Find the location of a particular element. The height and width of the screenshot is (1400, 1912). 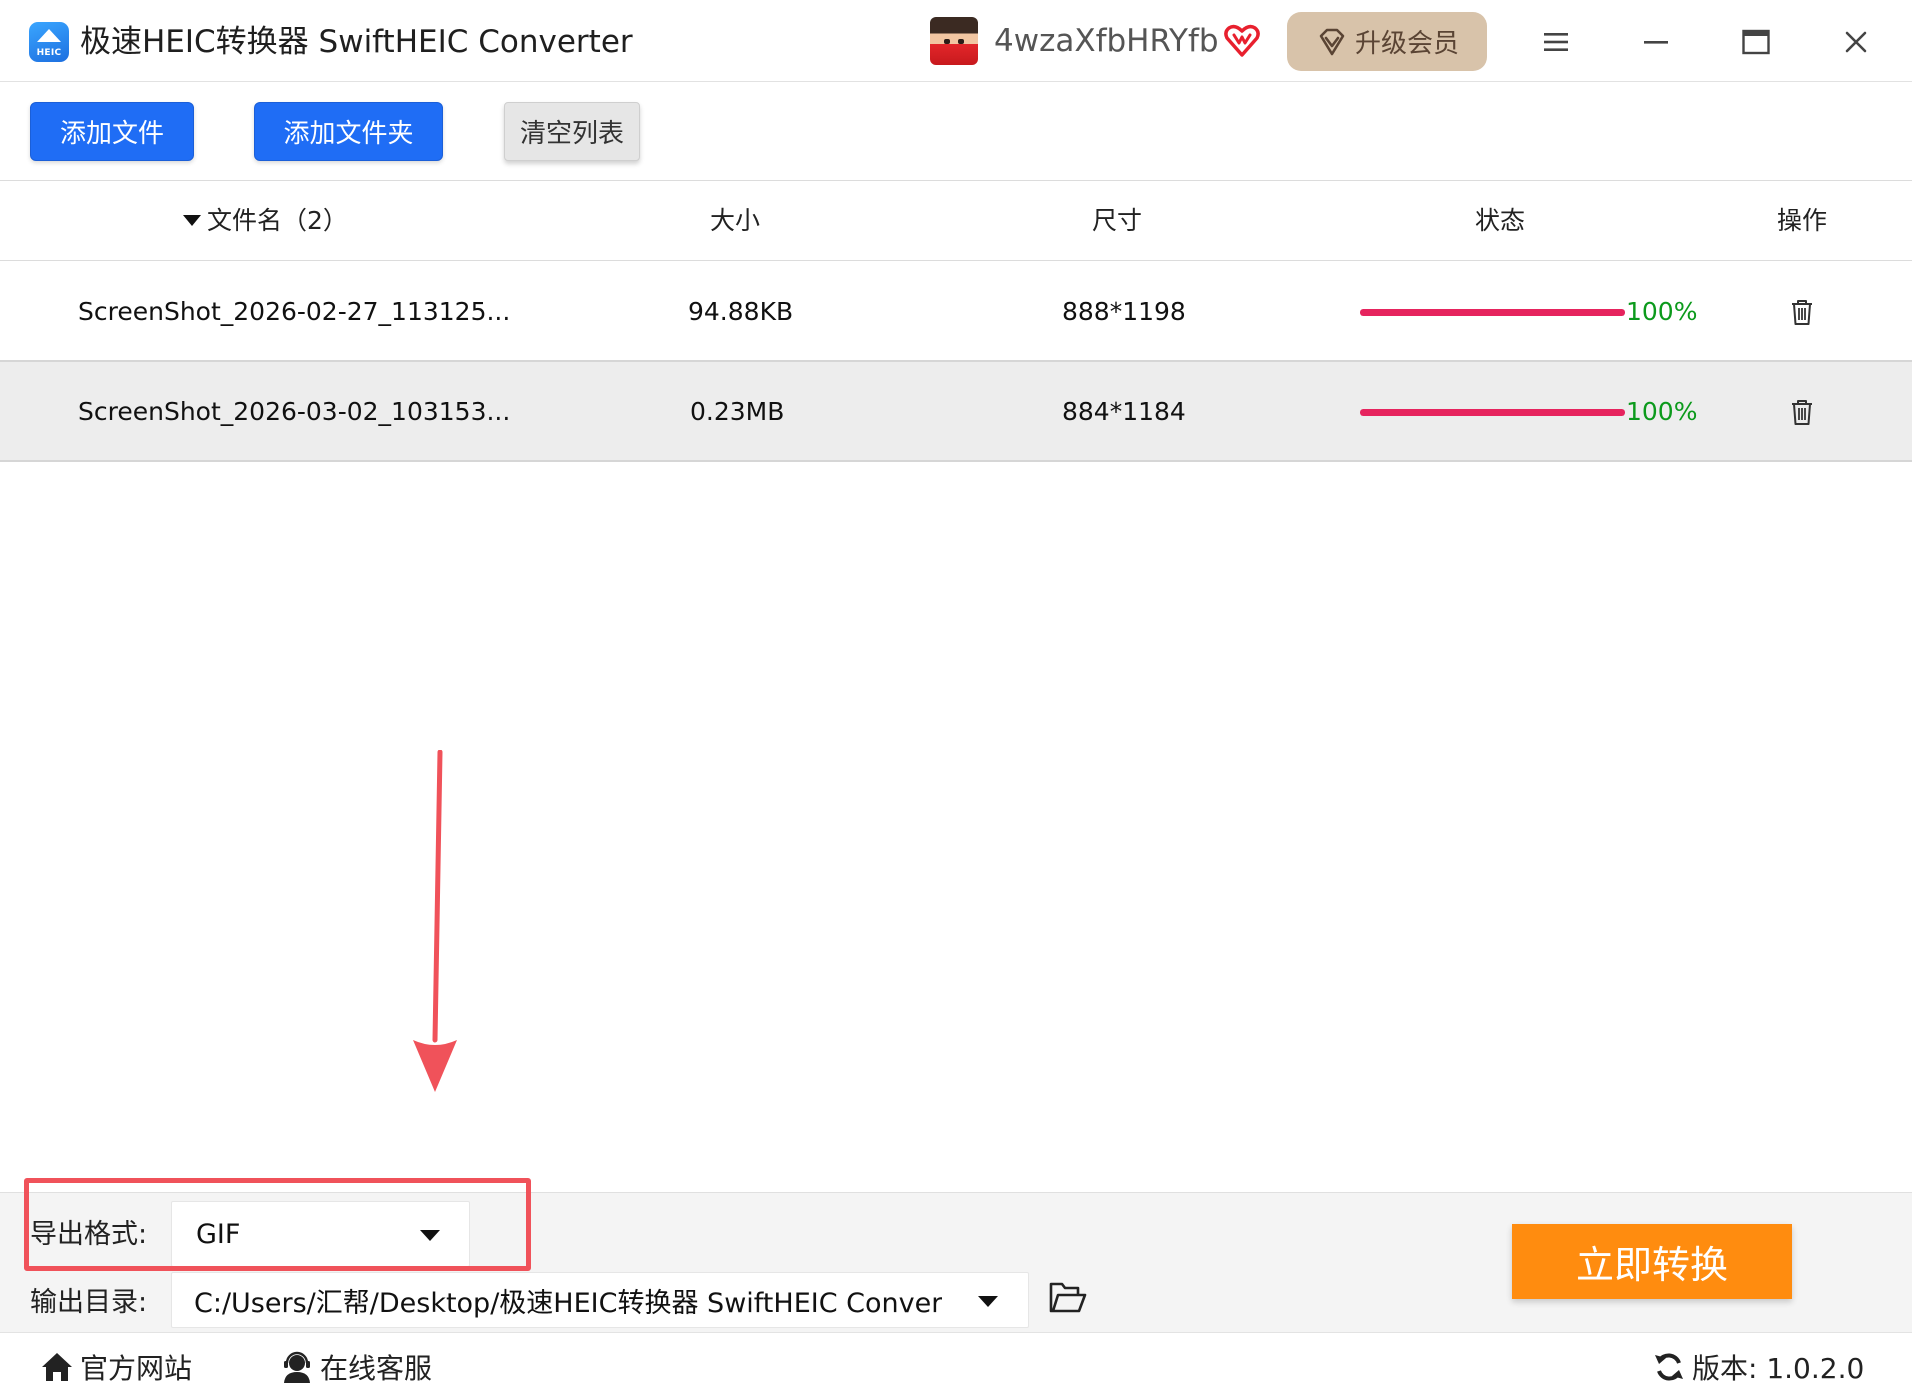

upgrade-label: 升级会员 is located at coordinates (1406, 44).